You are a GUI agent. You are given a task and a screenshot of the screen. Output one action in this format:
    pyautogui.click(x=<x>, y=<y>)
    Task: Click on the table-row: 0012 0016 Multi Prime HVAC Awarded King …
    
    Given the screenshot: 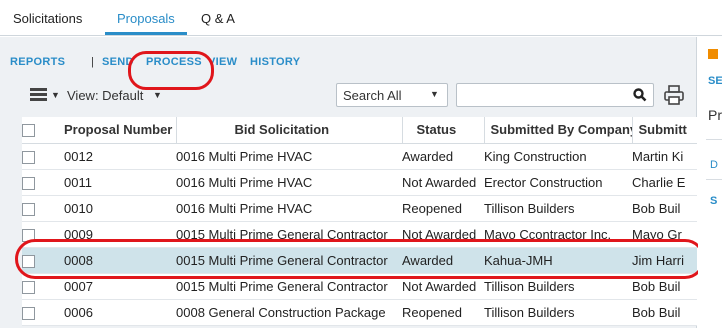 What is the action you would take?
    pyautogui.click(x=359, y=156)
    